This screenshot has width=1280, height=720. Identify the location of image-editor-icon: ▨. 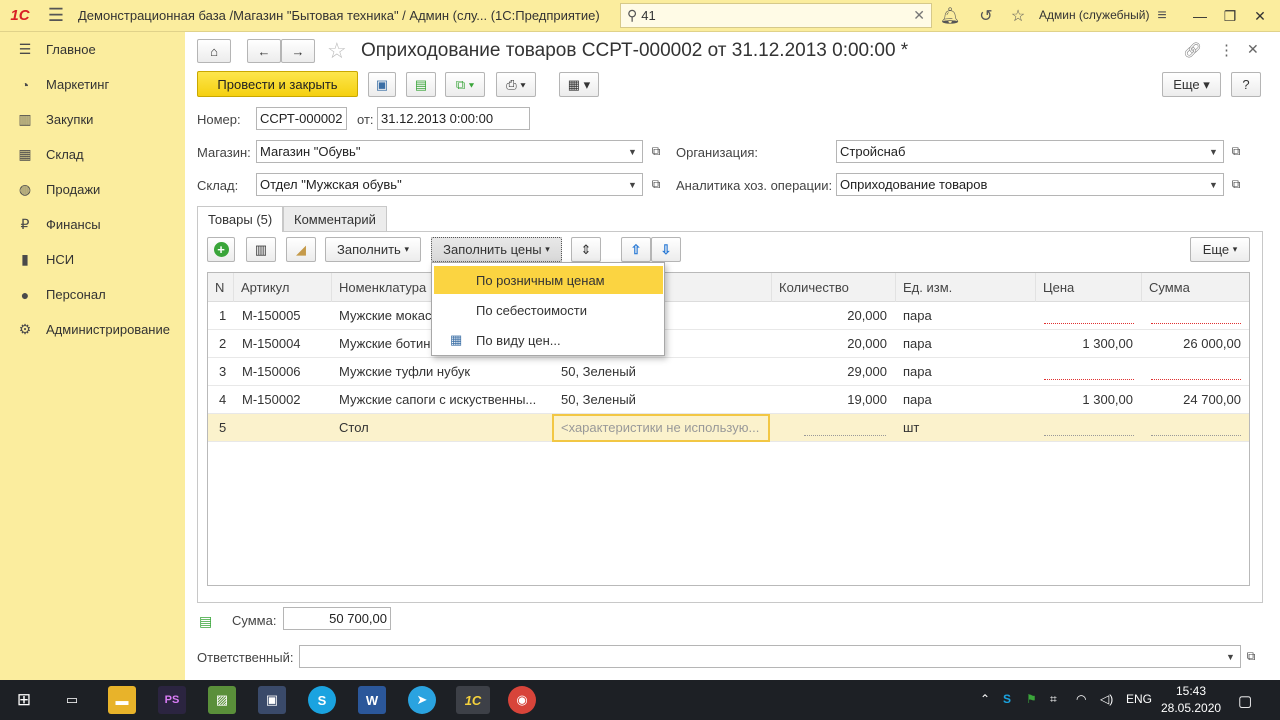
(222, 700).